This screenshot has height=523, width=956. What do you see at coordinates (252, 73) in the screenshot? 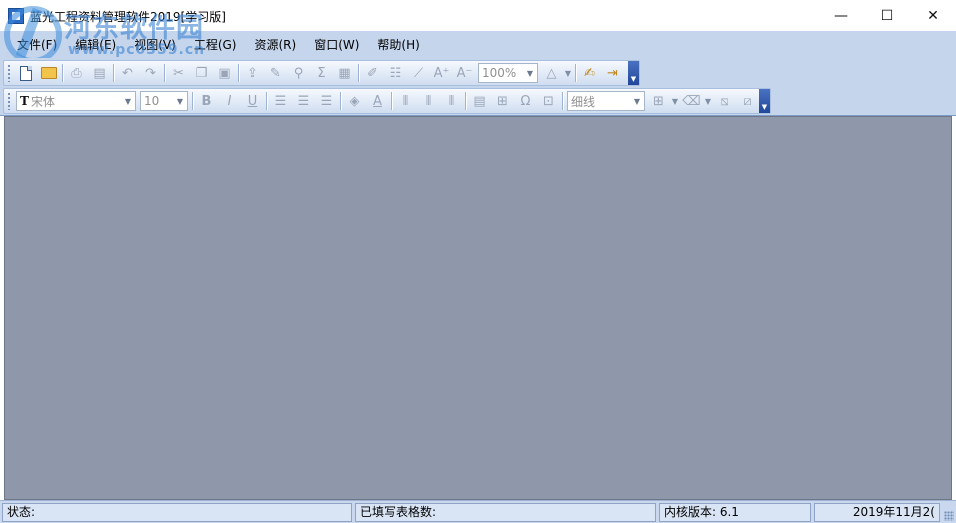
I see `export-icon: ⇪` at bounding box center [252, 73].